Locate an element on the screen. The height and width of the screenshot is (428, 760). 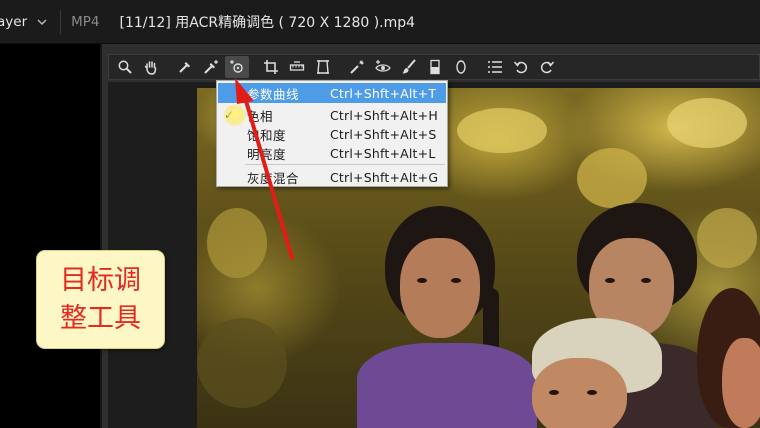
chevron-down-icon is located at coordinates (42, 22).